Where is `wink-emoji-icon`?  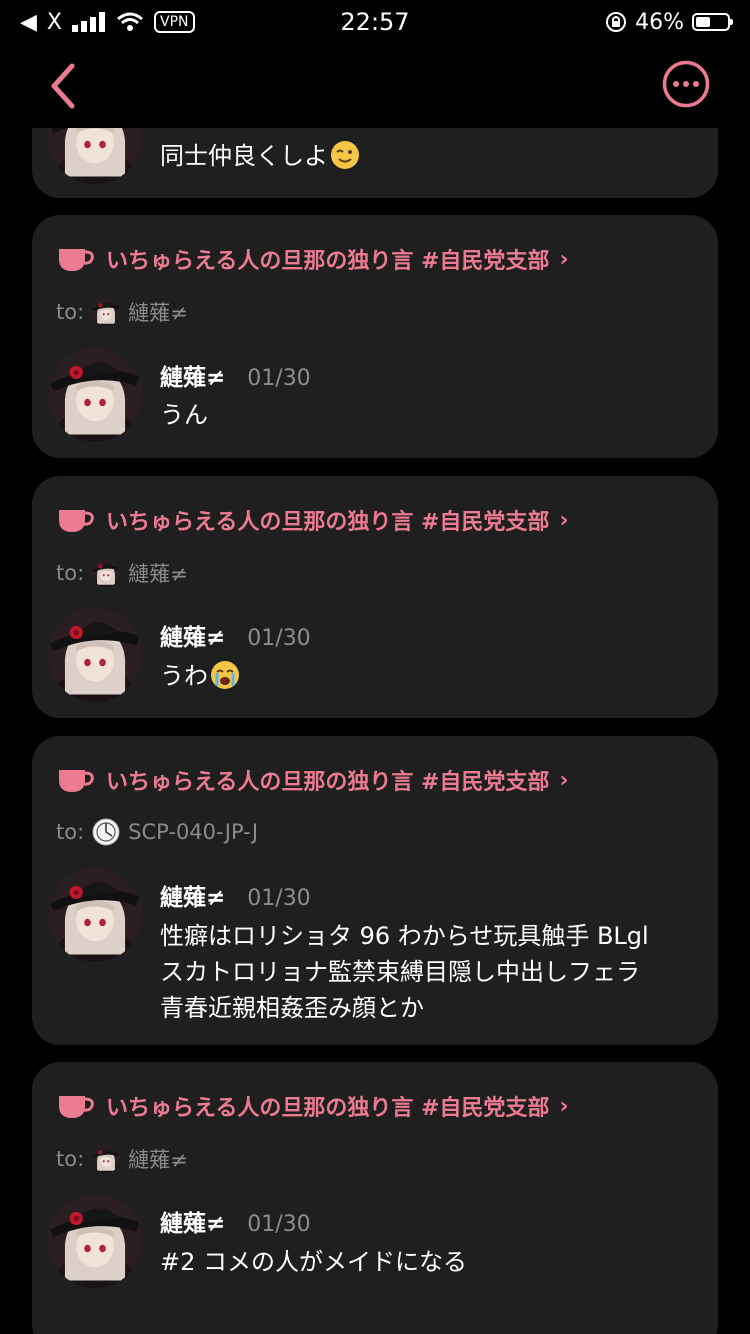
wink-emoji-icon is located at coordinates (345, 155).